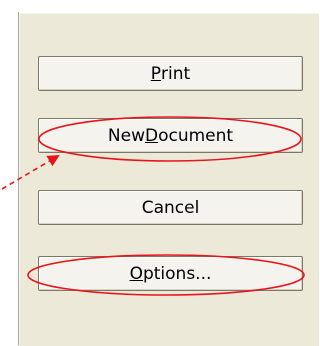 This screenshot has height=346, width=320. I want to click on cancel-button-label: Cancel, so click(170, 207).